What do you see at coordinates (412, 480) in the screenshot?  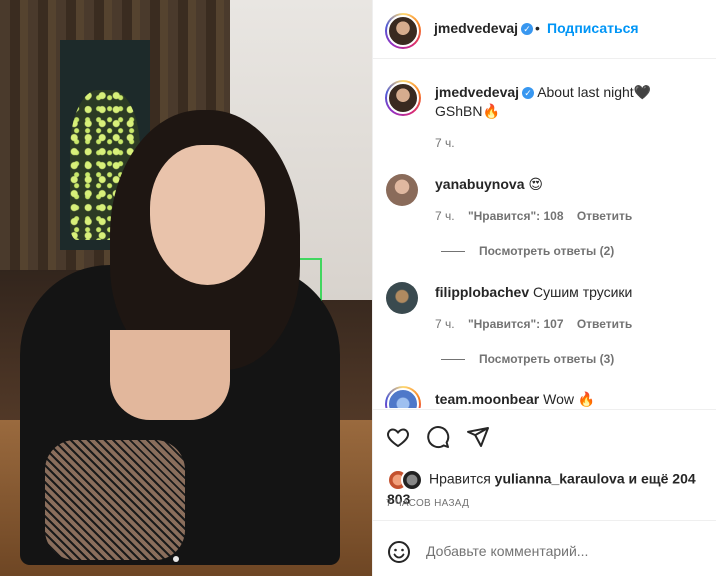 I see `liker-avatar` at bounding box center [412, 480].